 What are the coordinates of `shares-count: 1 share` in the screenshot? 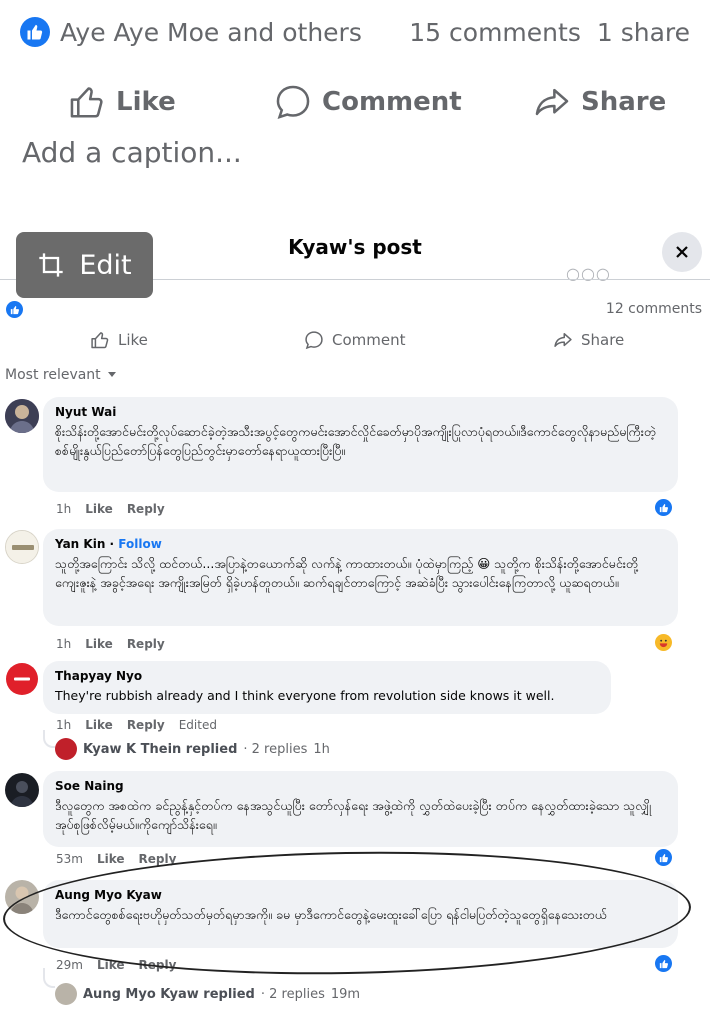 It's located at (643, 32).